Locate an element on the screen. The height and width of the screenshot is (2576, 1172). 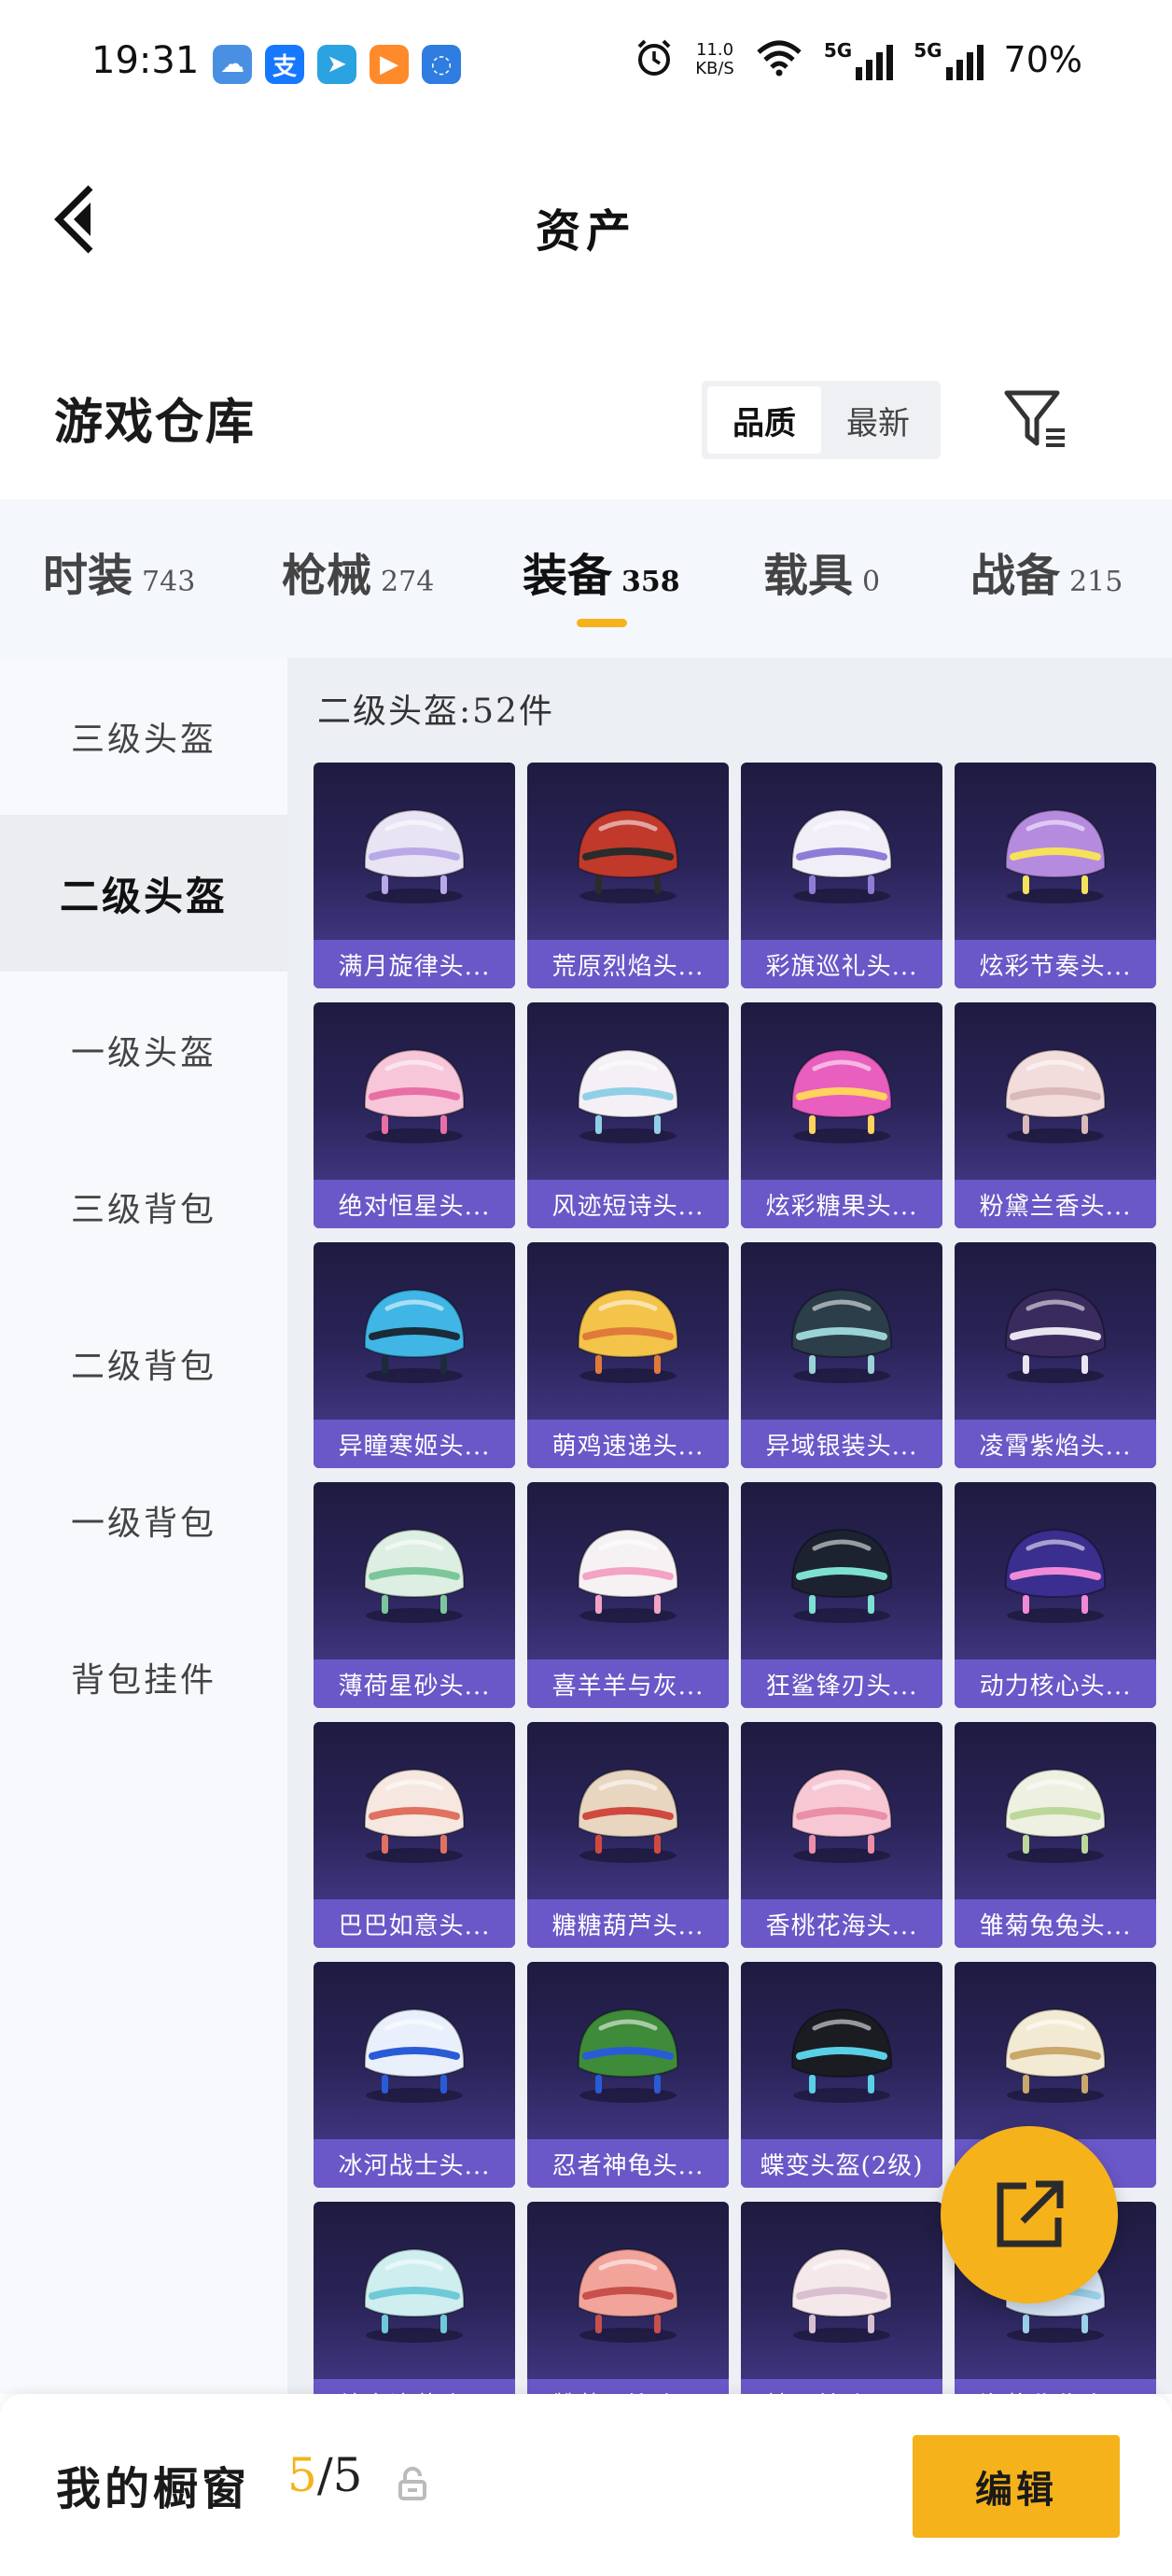
status-bar: 19:31 ☁ 支 ➤ ▶ ◌ 11.0 KB/S 5G 5G 70% is located at coordinates (586, 65).